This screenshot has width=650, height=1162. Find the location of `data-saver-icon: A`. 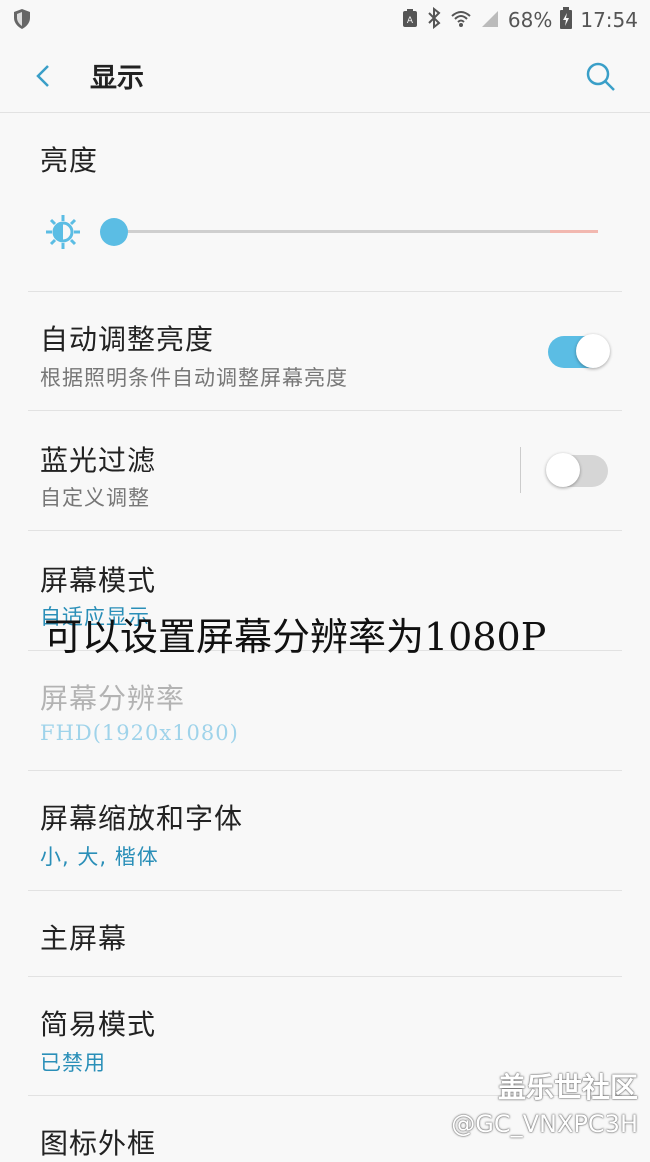

data-saver-icon: A is located at coordinates (410, 20).